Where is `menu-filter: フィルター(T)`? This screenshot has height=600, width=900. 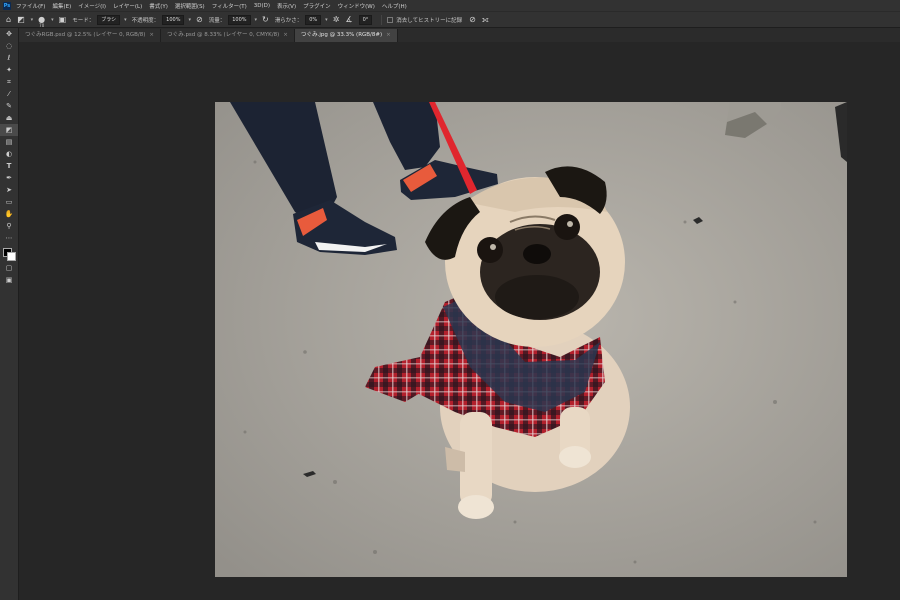
menu-filter: フィルター(T) is located at coordinates (229, 6).